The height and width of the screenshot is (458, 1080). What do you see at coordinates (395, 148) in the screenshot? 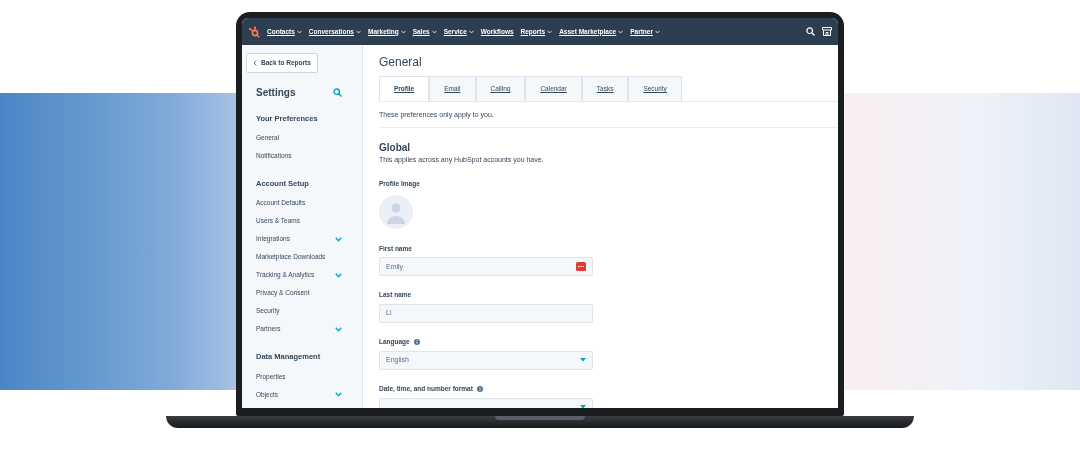
I see `section-title: Global` at bounding box center [395, 148].